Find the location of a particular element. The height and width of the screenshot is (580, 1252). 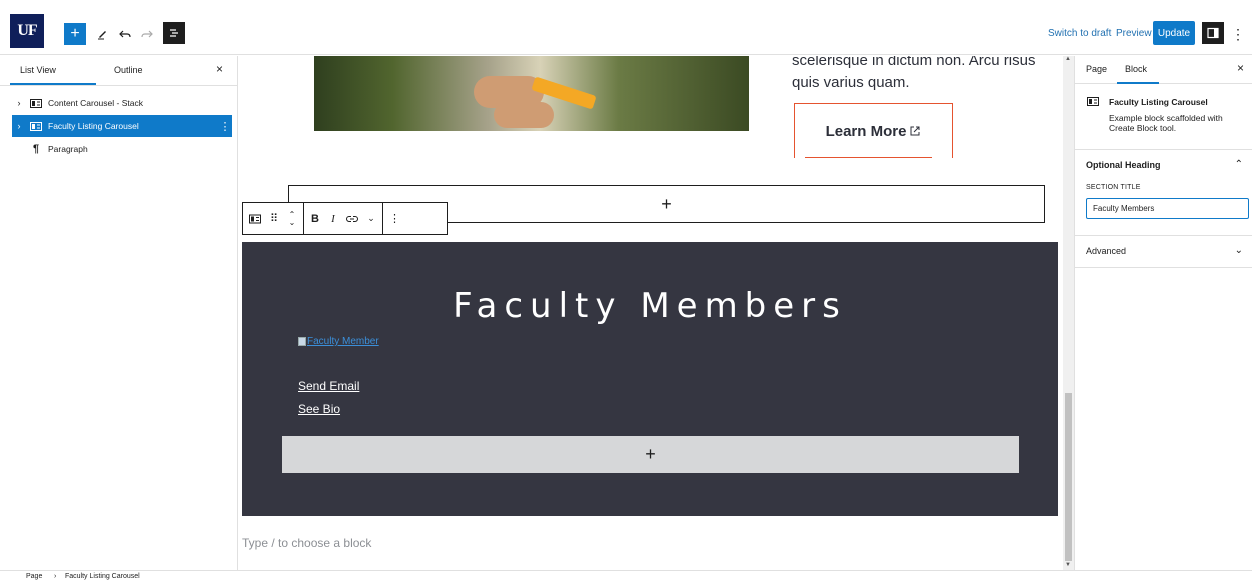

scrollbar-thumb is located at coordinates (1068, 477).